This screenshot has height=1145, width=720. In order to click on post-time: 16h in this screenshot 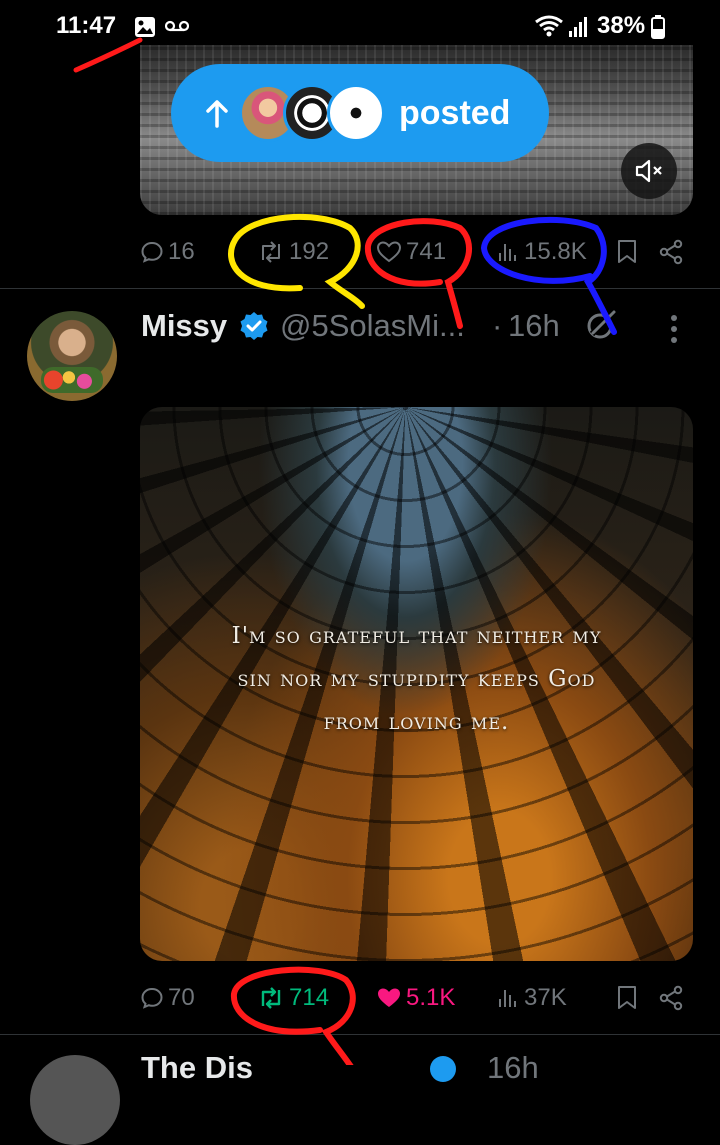, I will do `click(534, 326)`.